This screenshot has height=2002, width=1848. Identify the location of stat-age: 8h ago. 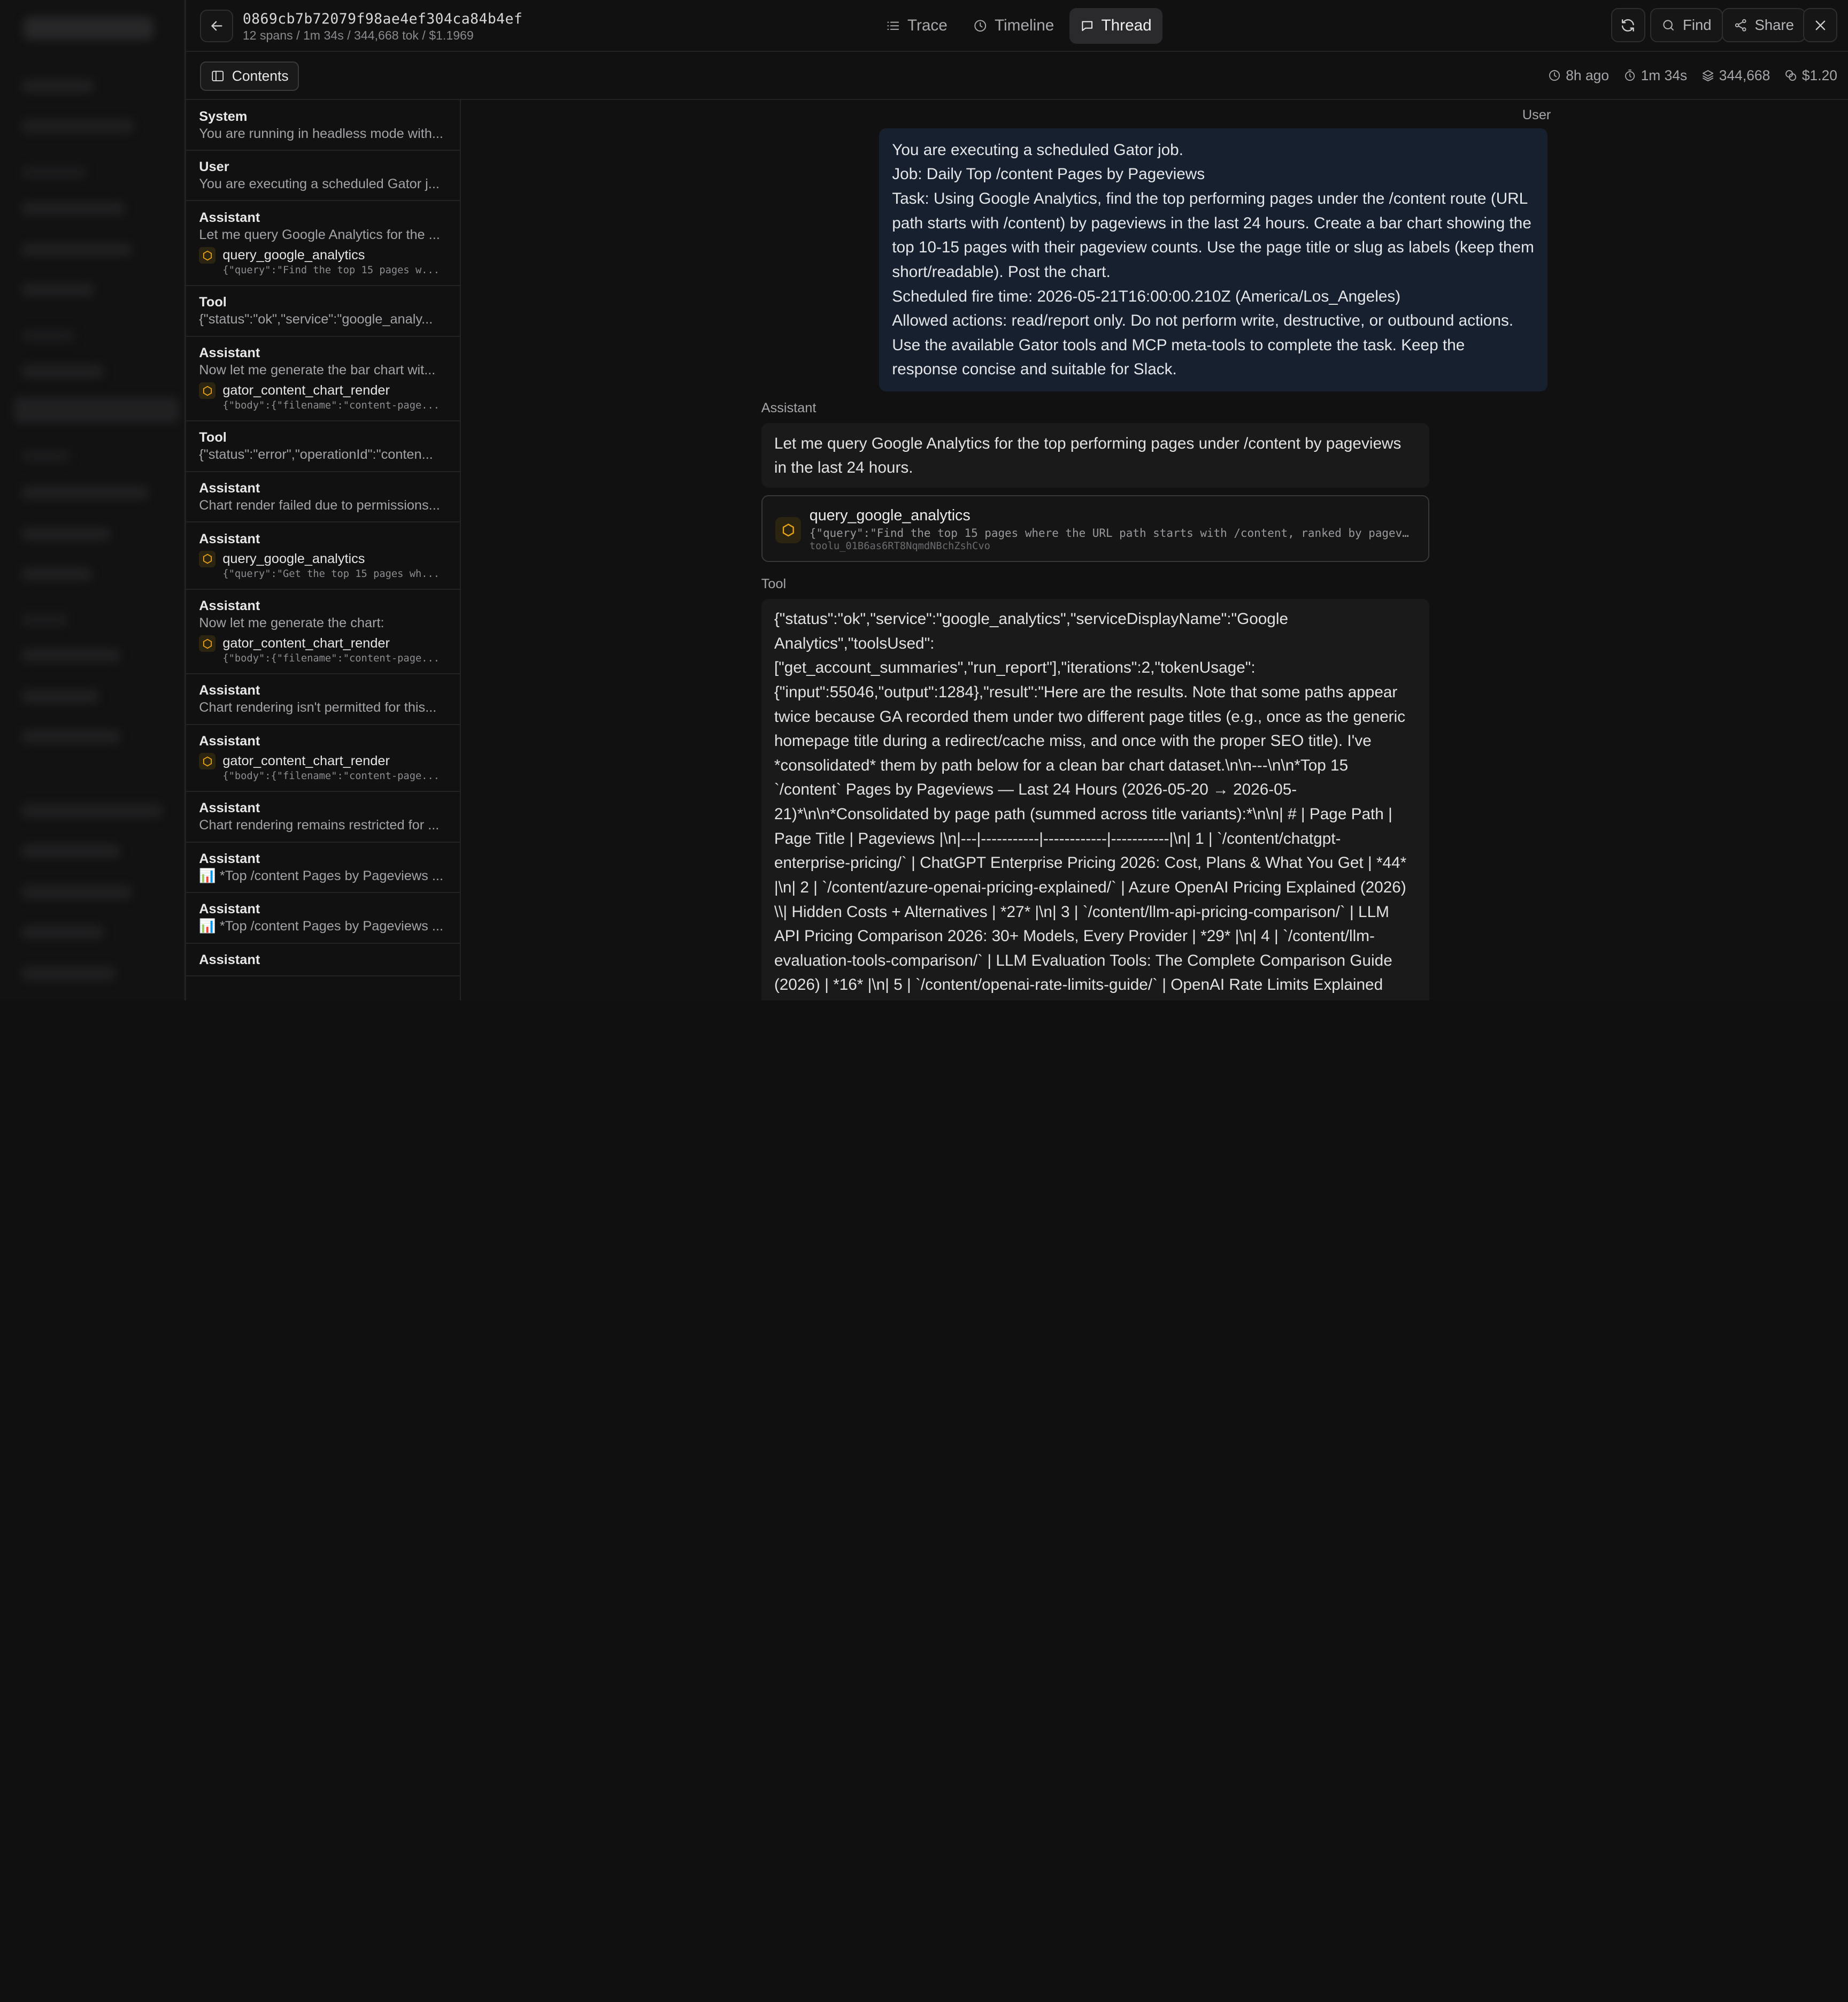
(1578, 75).